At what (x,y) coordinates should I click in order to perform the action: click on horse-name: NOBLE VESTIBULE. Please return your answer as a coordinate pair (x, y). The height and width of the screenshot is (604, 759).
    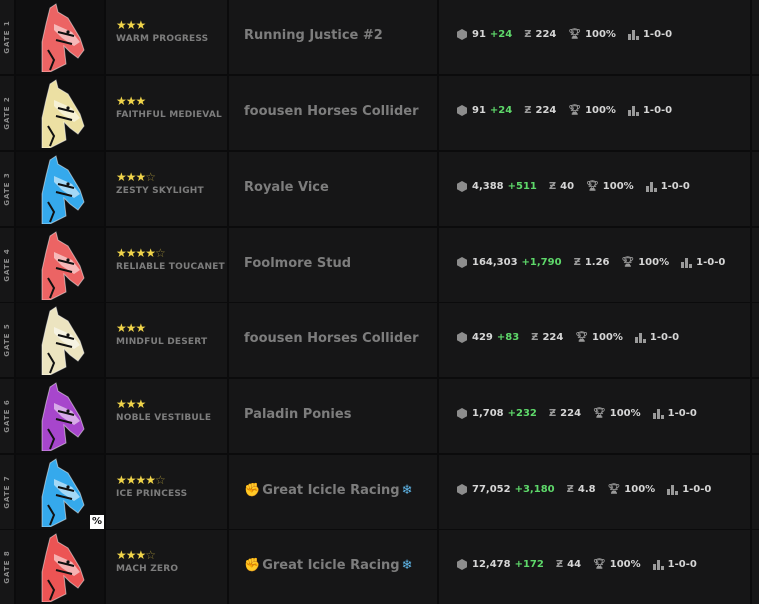
    Looking at the image, I should click on (164, 418).